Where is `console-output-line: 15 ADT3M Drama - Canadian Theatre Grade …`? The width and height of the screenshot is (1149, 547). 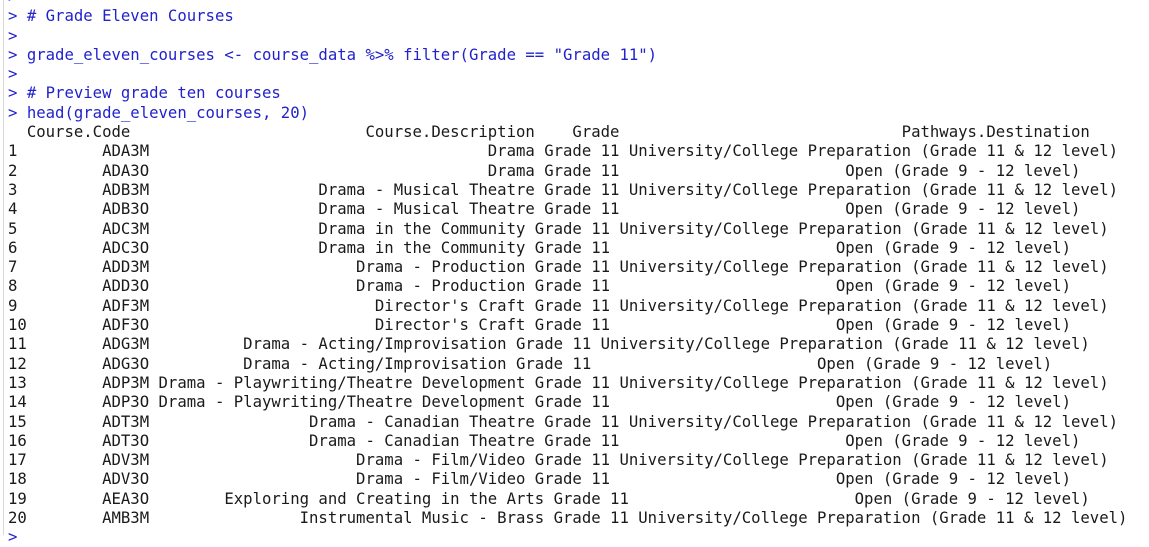 console-output-line: 15 ADT3M Drama - Canadian Theatre Grade … is located at coordinates (563, 421).